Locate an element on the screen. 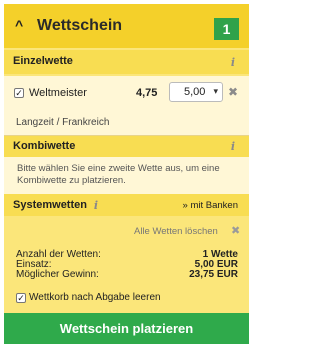 The height and width of the screenshot is (348, 320). stake-select: 5,00 ▾ is located at coordinates (196, 92).